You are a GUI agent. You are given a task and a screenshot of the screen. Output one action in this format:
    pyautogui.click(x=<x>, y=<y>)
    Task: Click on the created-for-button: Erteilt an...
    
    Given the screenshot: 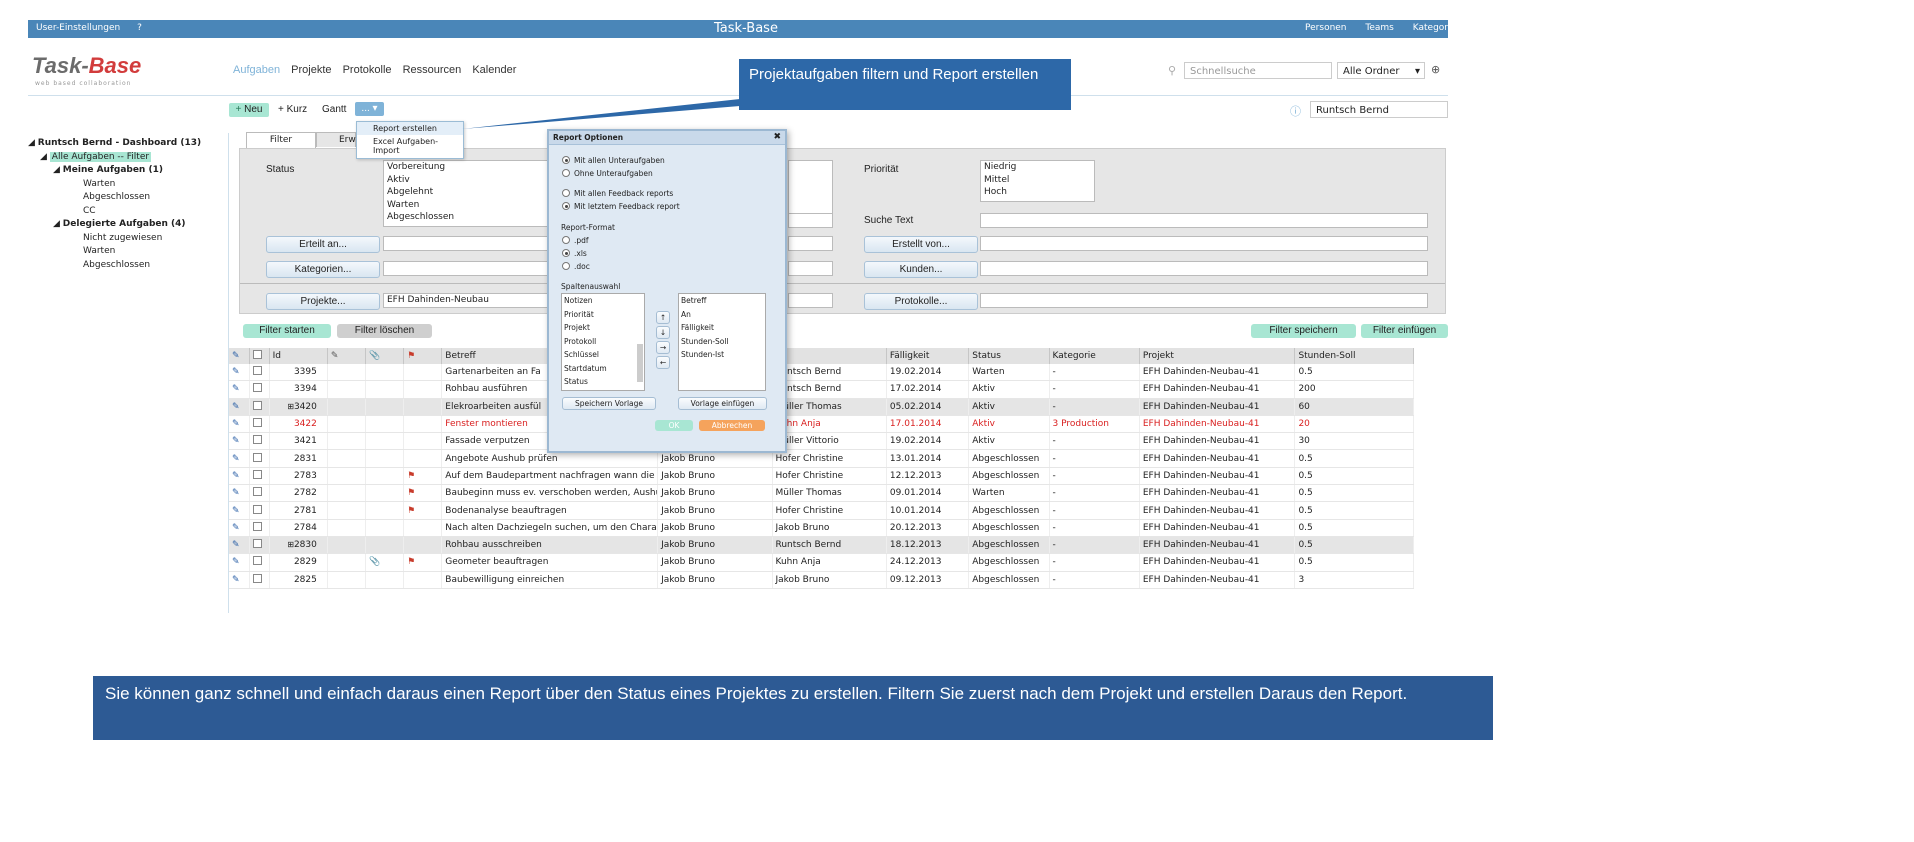 What is the action you would take?
    pyautogui.click(x=323, y=244)
    